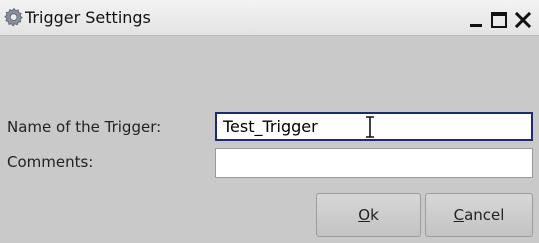 The height and width of the screenshot is (243, 539). I want to click on cancel-button: Cancel, so click(479, 215).